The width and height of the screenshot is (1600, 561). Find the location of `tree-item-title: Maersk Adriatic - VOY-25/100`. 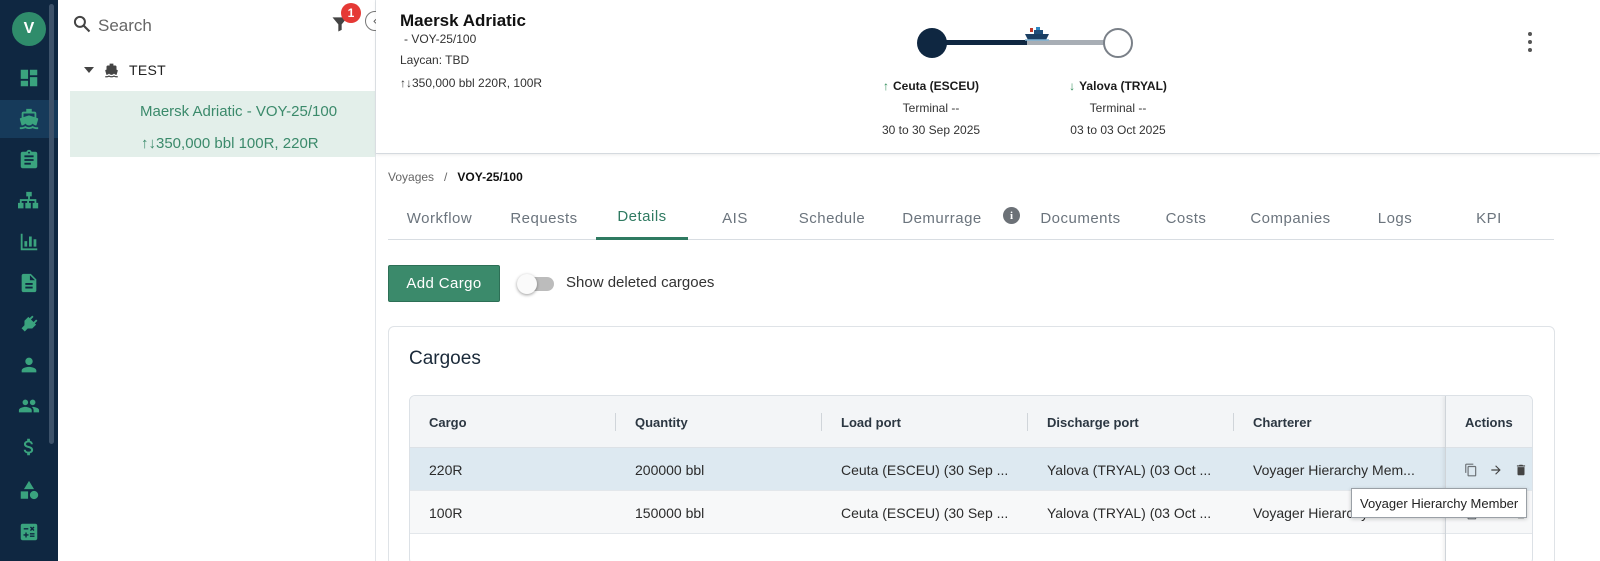

tree-item-title: Maersk Adriatic - VOY-25/100 is located at coordinates (239, 111).